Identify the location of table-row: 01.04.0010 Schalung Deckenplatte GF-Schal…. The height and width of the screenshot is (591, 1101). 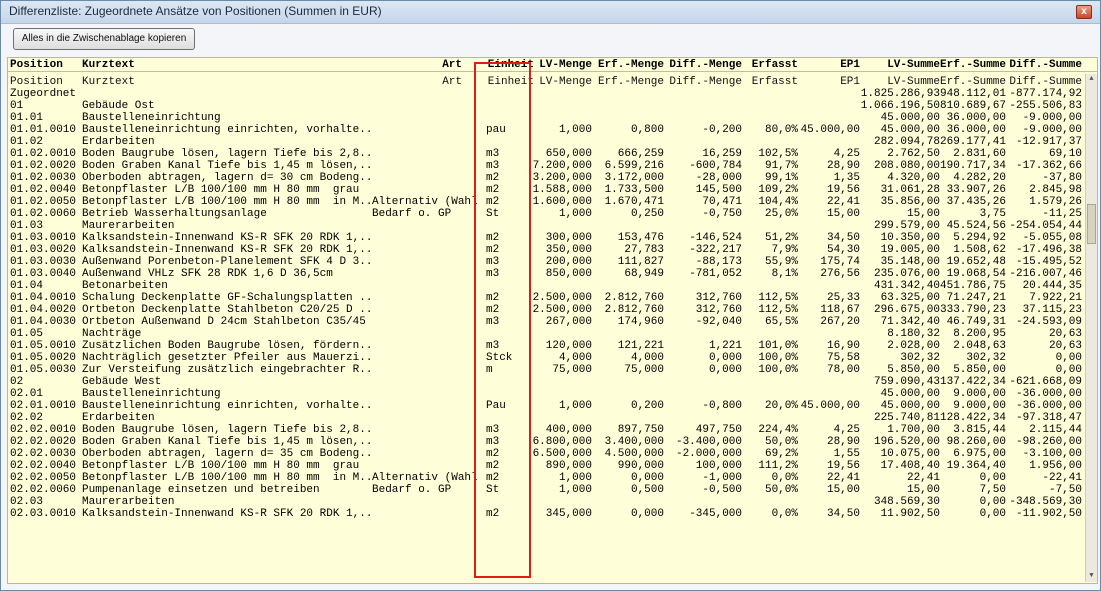
(552, 298).